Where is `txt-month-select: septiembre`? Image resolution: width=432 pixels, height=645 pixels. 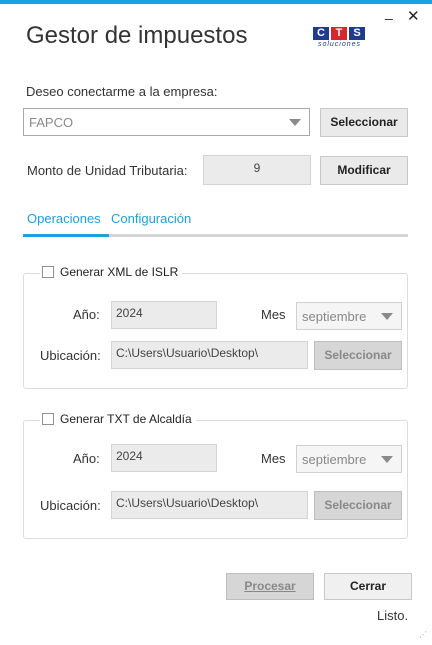
txt-month-select: septiembre is located at coordinates (349, 459).